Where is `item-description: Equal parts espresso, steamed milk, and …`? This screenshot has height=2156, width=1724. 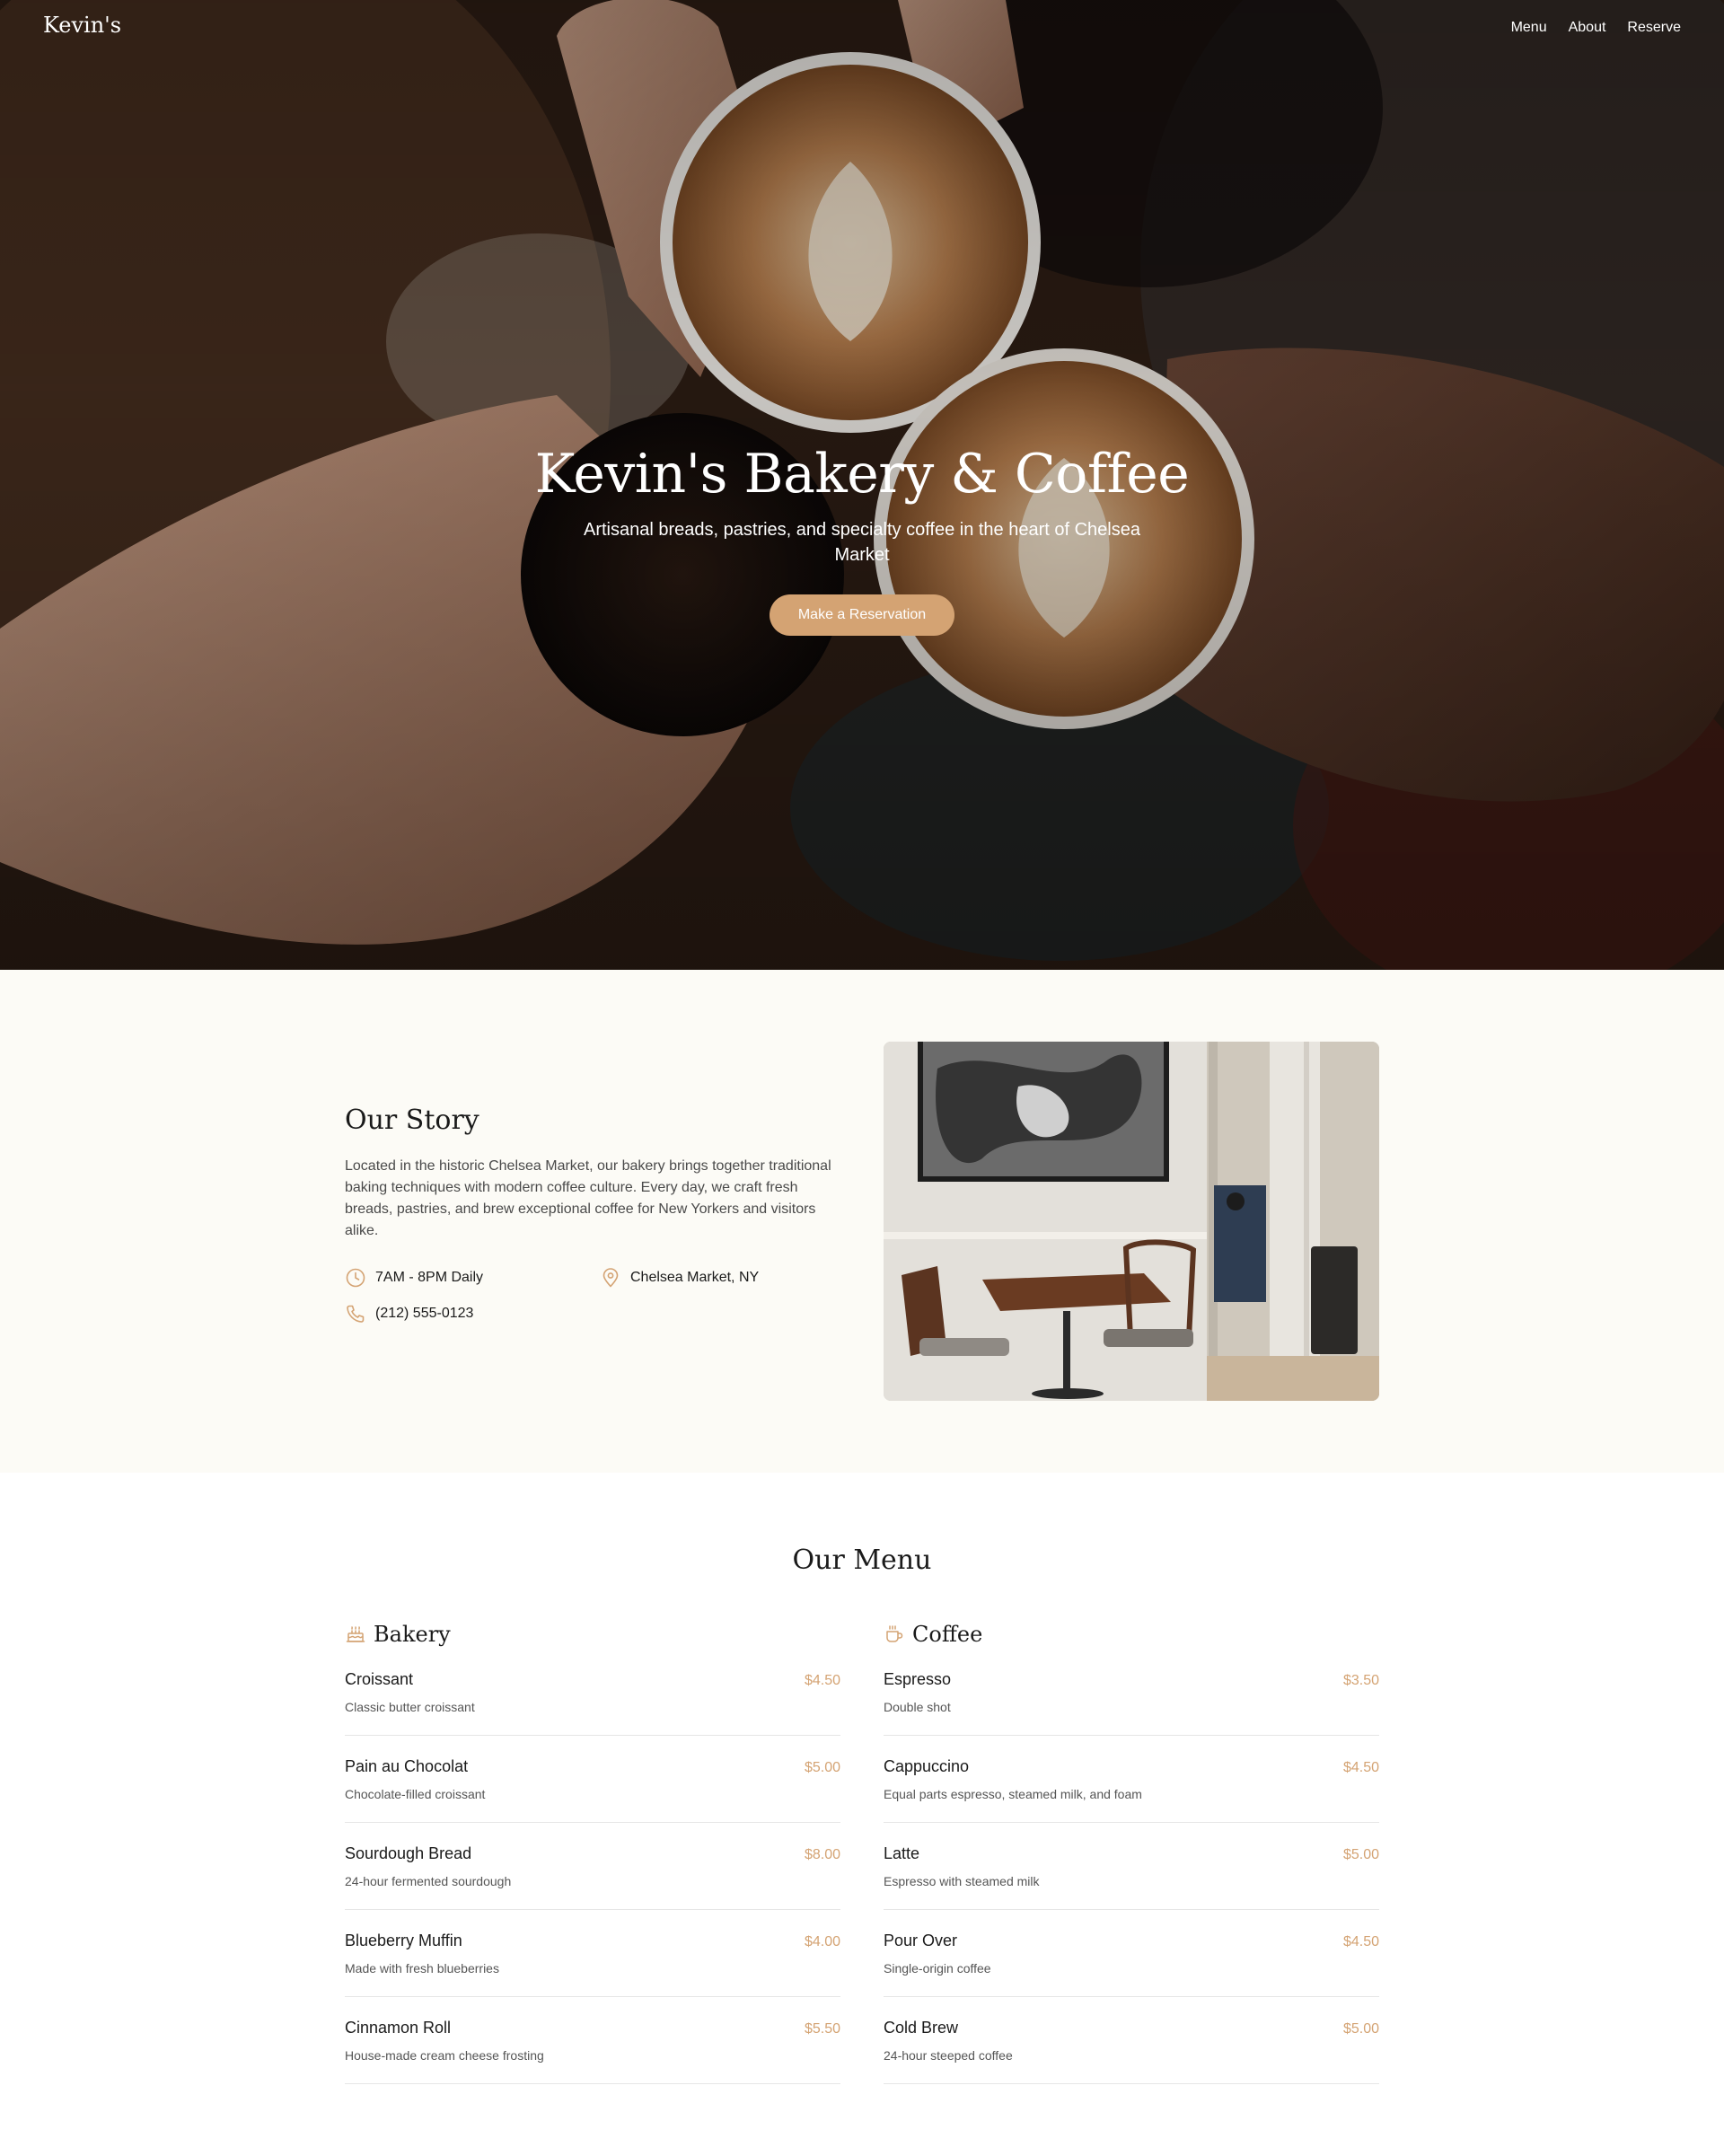 item-description: Equal parts espresso, steamed milk, and … is located at coordinates (1013, 1794).